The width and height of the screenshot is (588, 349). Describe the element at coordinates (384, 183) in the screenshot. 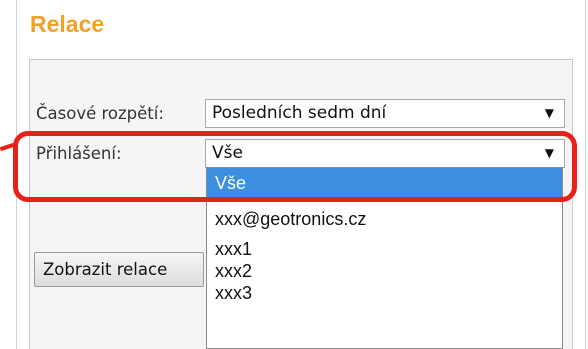

I see `dropdown-option: Vše` at that location.